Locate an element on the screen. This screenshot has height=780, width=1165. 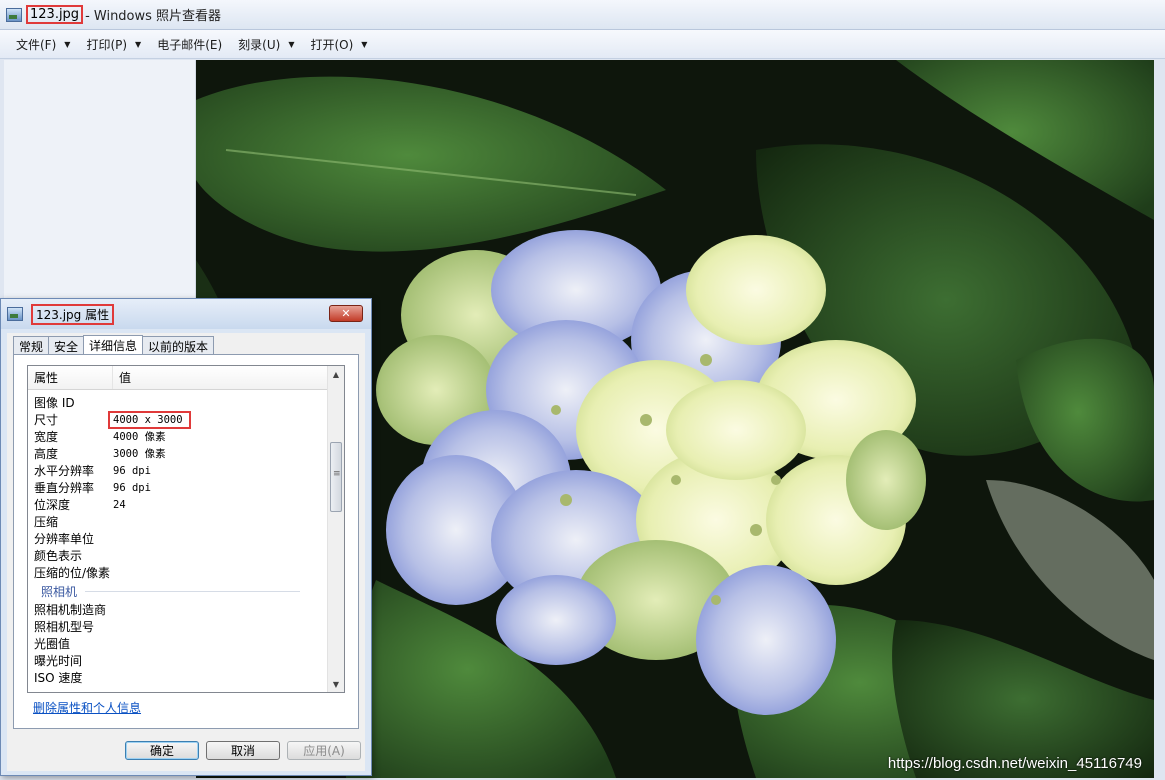
dialog-title: 123.jpg 属性 is located at coordinates (73, 314).